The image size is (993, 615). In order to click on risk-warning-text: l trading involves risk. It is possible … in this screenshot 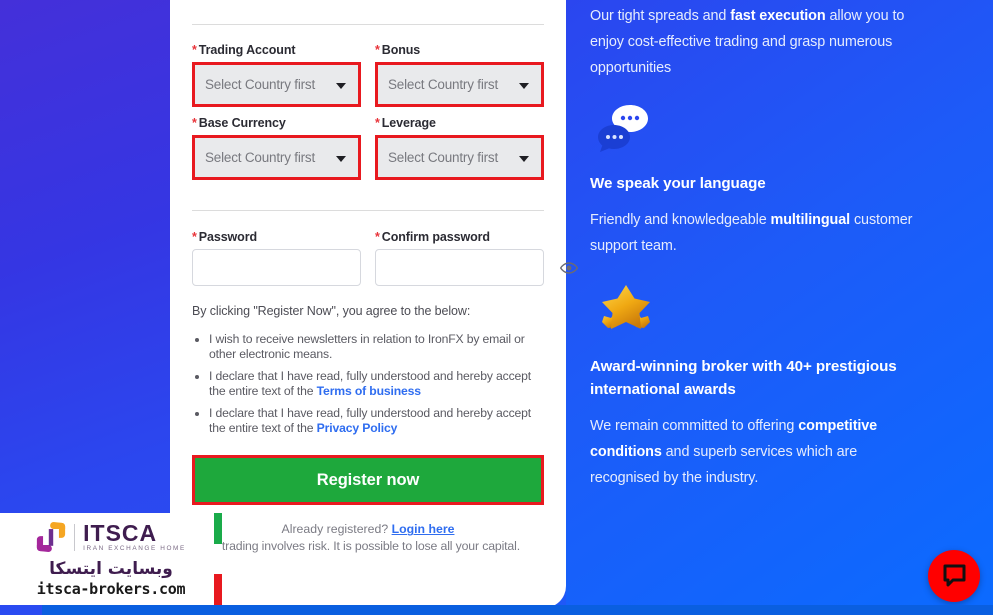, I will do `click(368, 546)`.